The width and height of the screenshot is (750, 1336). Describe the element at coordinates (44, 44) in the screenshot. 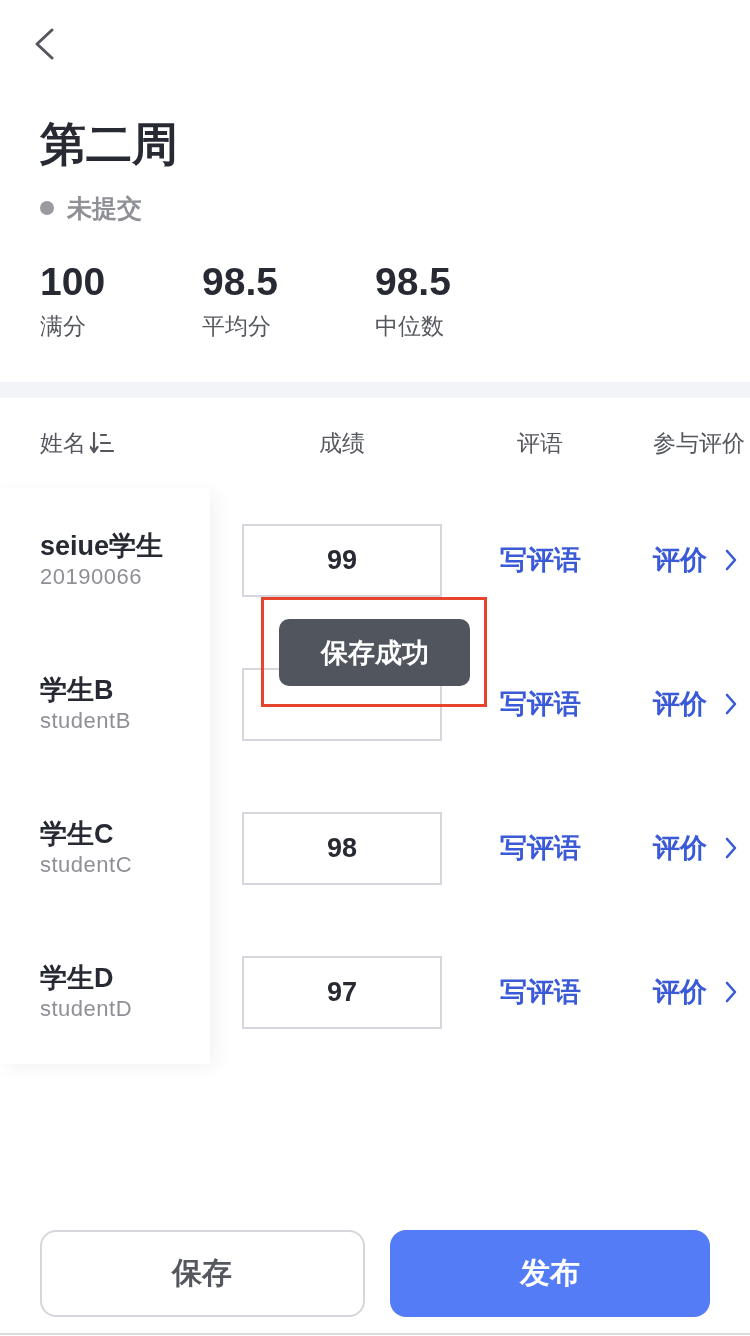

I see `back-icon` at that location.